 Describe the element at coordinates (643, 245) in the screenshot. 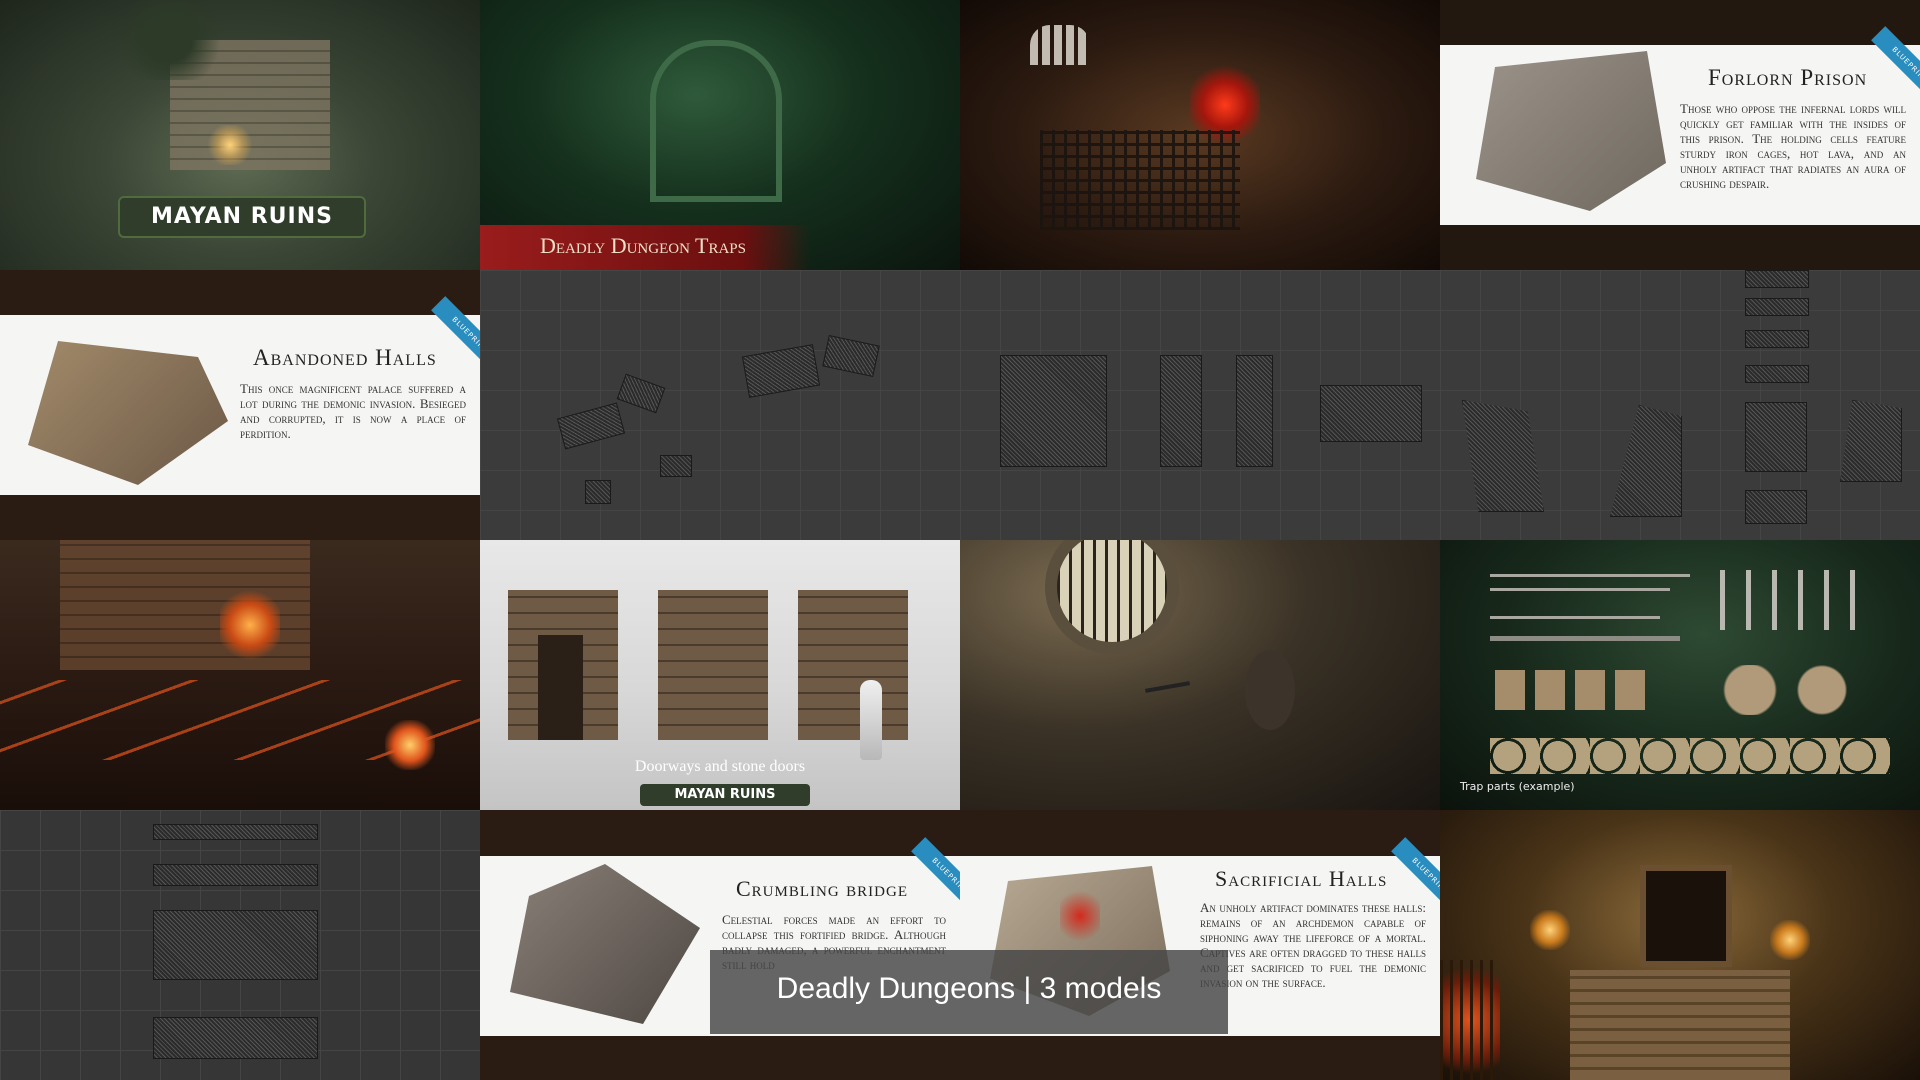

I see `traps-banner-text: Deadly Dungeon Traps` at that location.